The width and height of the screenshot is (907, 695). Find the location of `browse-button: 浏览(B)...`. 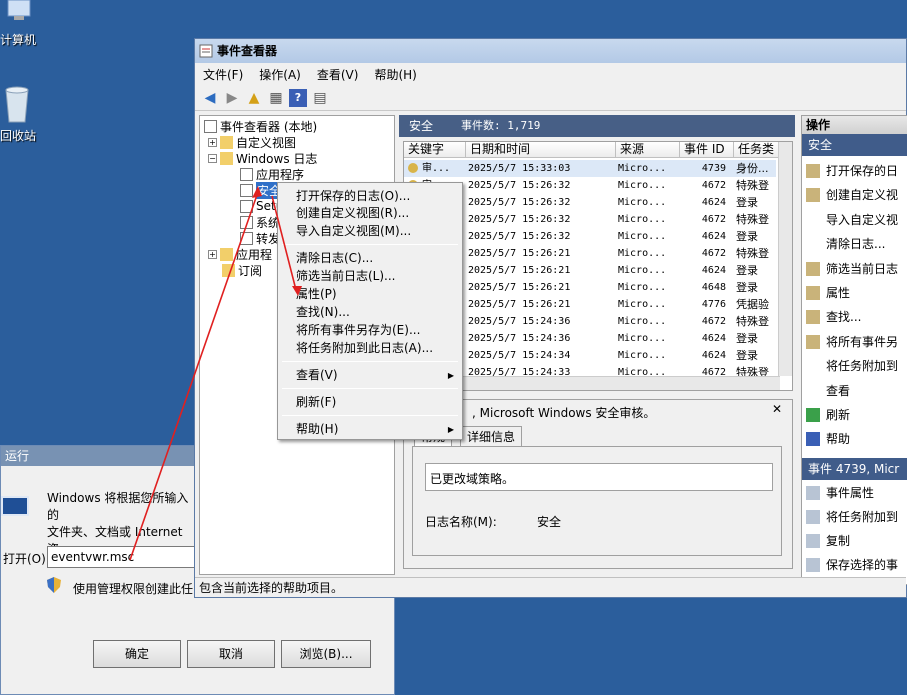

browse-button: 浏览(B)... is located at coordinates (326, 654).